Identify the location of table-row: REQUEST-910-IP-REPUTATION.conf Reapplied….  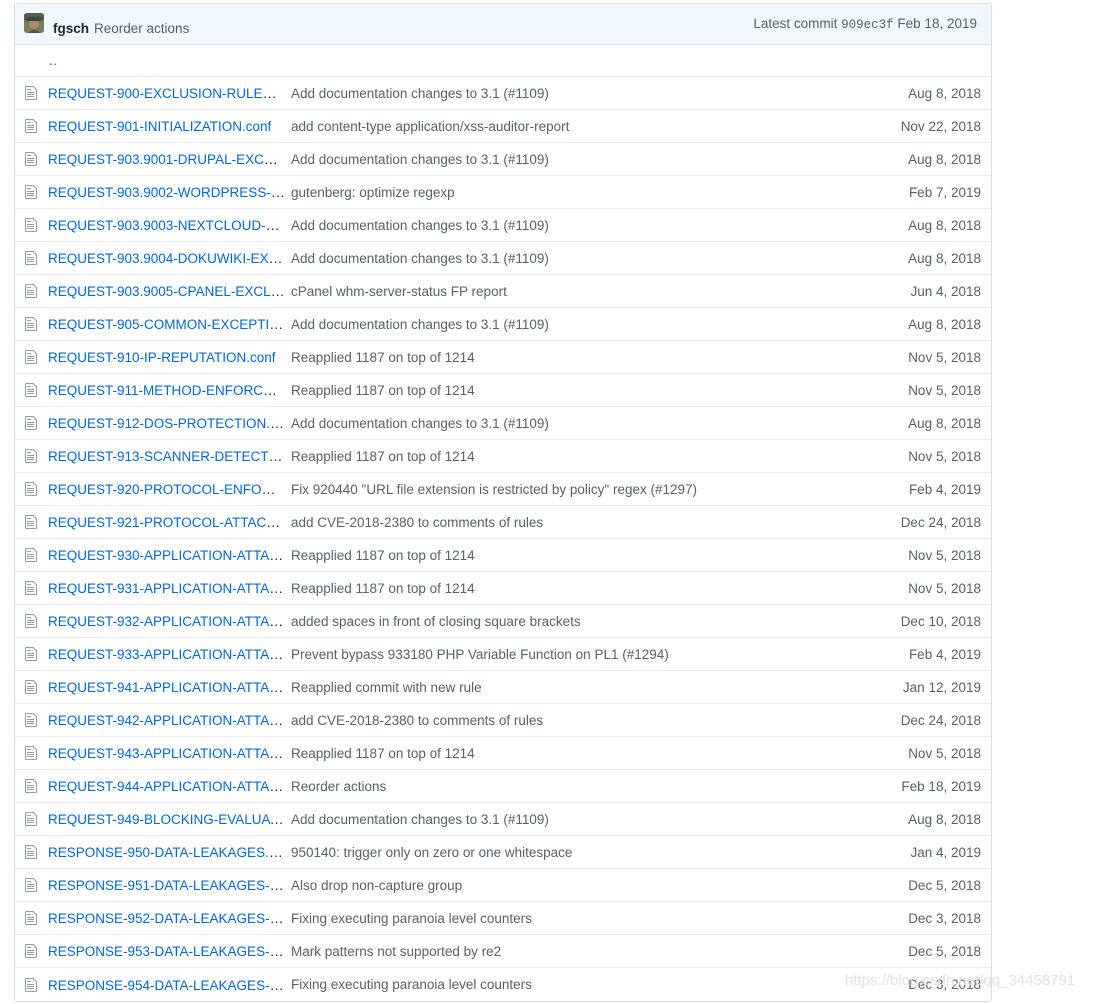
(503, 357).